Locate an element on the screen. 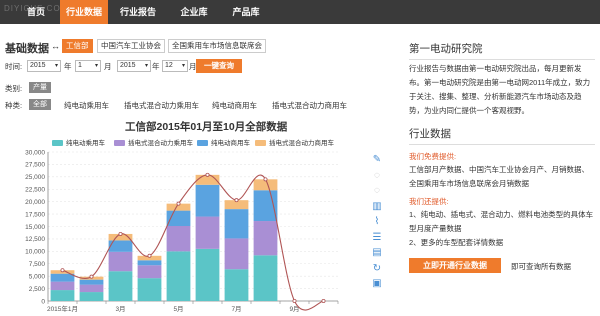 Image resolution: width=600 pixels, height=316 pixels. kind-tab-0: 全部 is located at coordinates (40, 104).